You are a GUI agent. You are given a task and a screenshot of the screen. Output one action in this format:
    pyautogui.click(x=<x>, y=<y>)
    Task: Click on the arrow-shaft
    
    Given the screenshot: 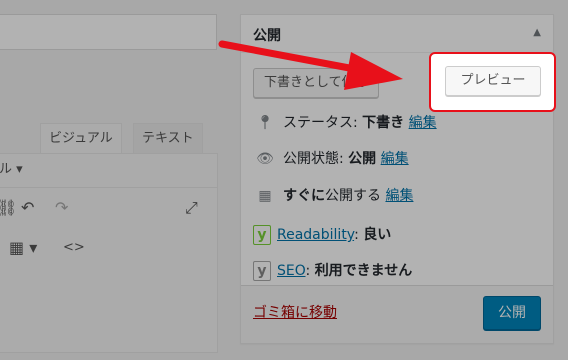 What is the action you would take?
    pyautogui.click(x=291, y=57)
    